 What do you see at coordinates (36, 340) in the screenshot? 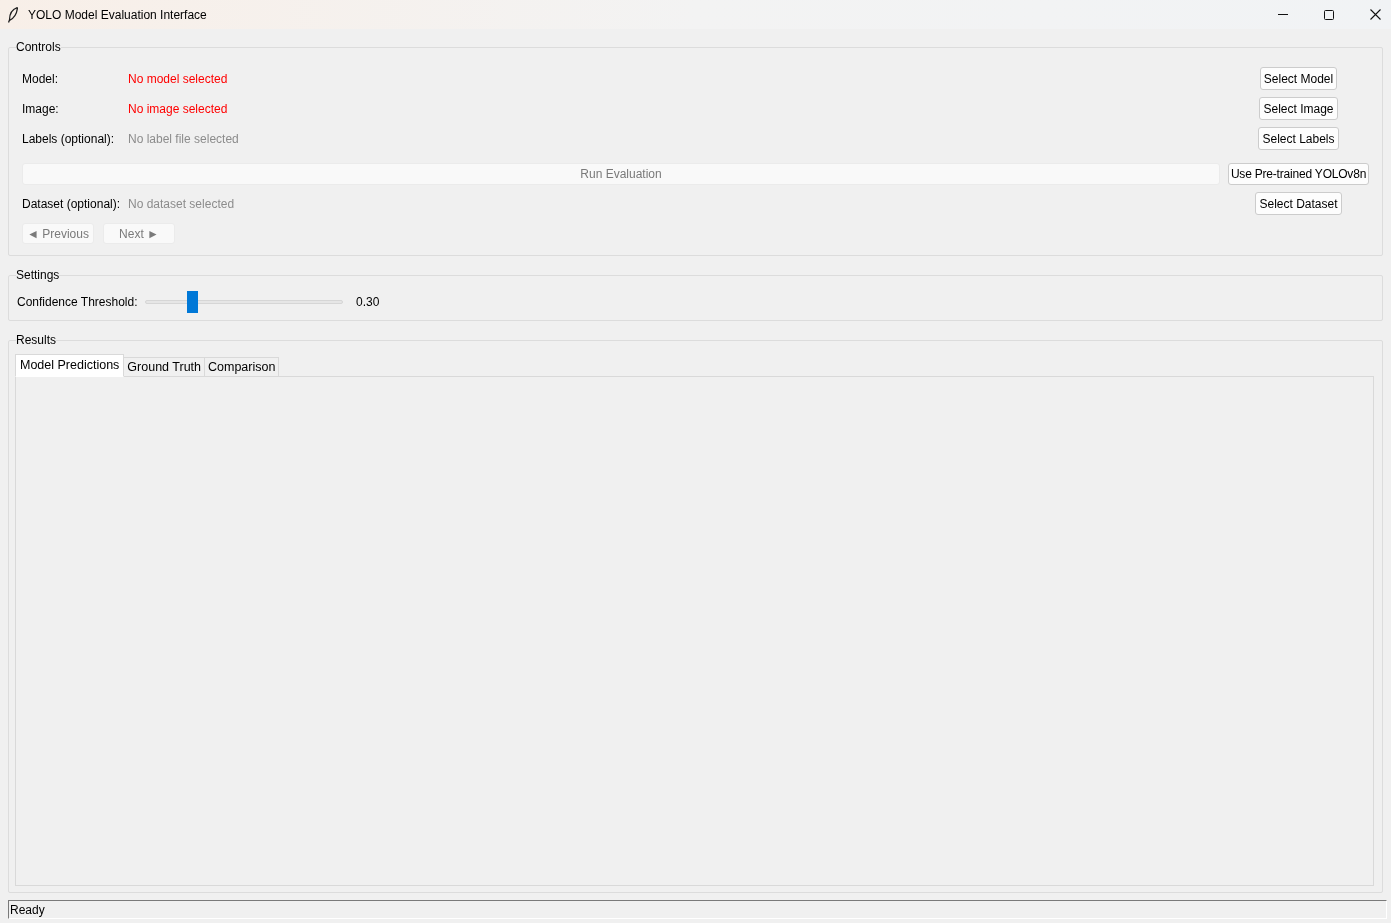
I see `panel-title: Results` at bounding box center [36, 340].